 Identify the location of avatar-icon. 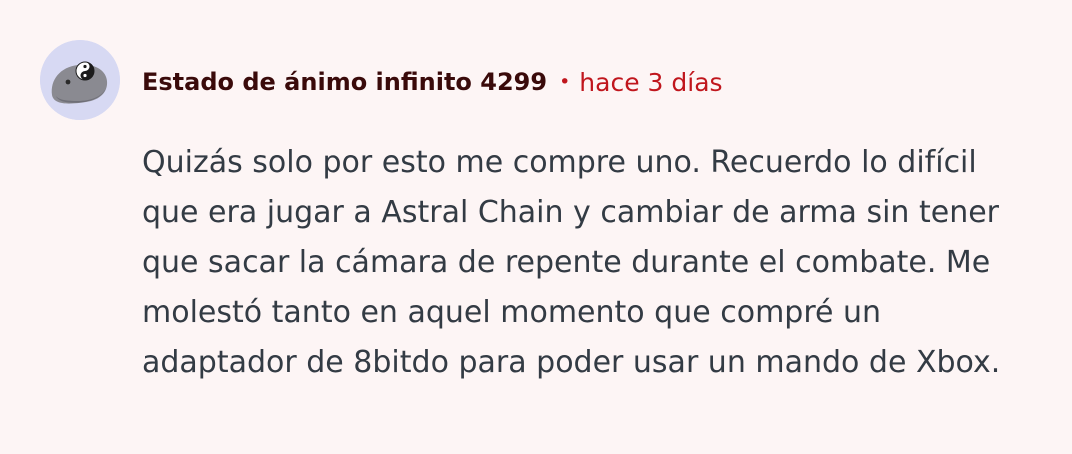
(80, 80).